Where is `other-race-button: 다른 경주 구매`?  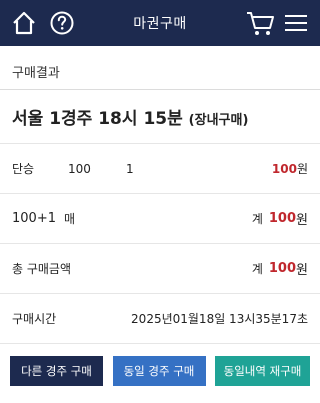 other-race-button: 다른 경주 구매 is located at coordinates (56, 371).